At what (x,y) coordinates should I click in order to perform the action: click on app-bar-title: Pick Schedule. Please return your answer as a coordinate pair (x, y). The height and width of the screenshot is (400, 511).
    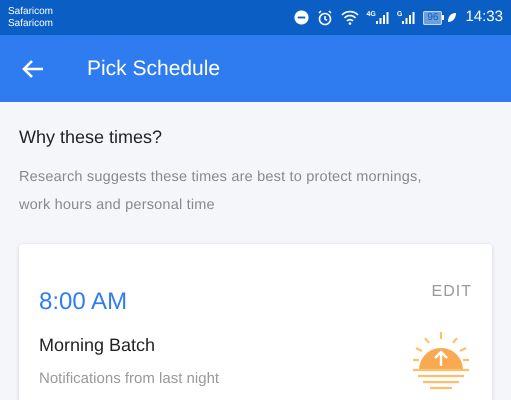
    Looking at the image, I should click on (153, 69).